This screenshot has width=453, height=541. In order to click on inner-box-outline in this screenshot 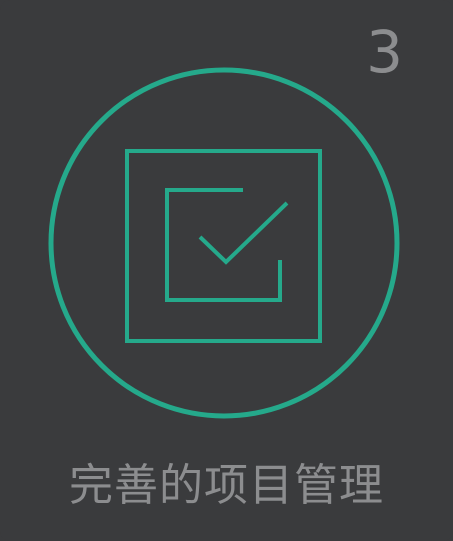, I will do `click(223, 245)`.